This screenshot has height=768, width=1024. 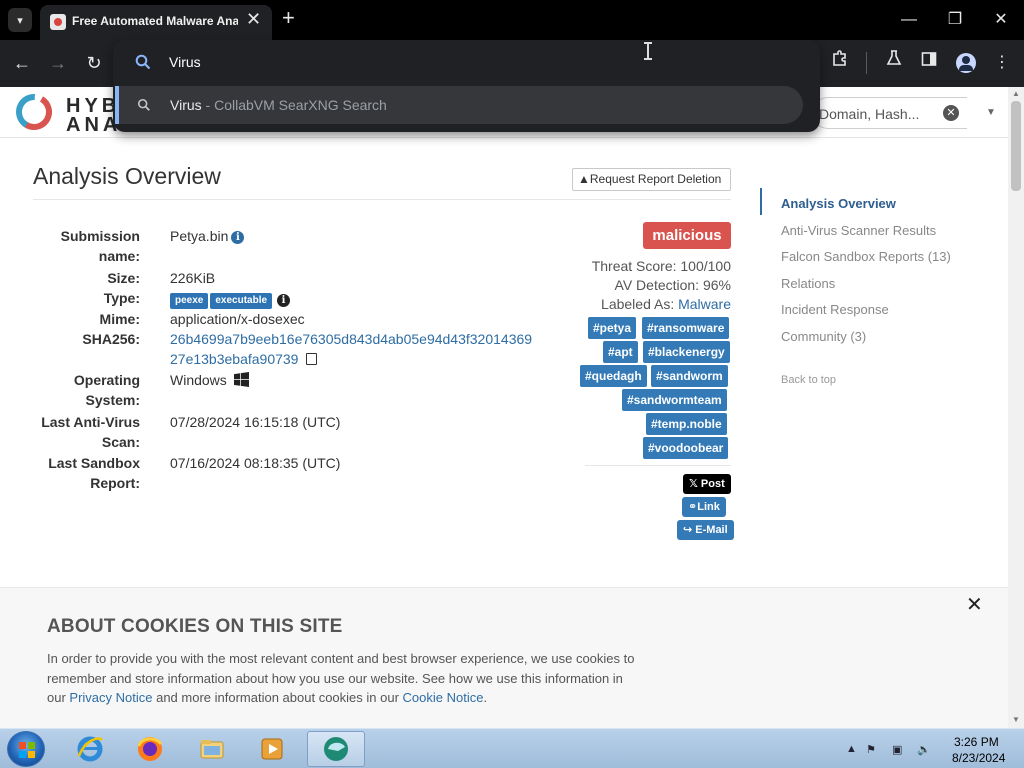 I want to click on side-nav-relations: Relations, so click(x=808, y=283).